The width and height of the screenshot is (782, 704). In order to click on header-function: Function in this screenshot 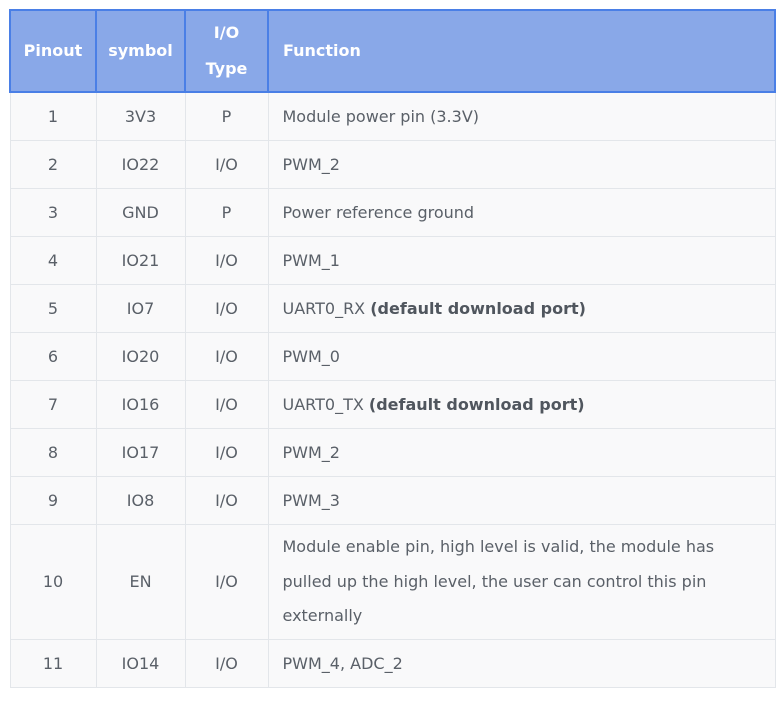, I will do `click(521, 51)`.